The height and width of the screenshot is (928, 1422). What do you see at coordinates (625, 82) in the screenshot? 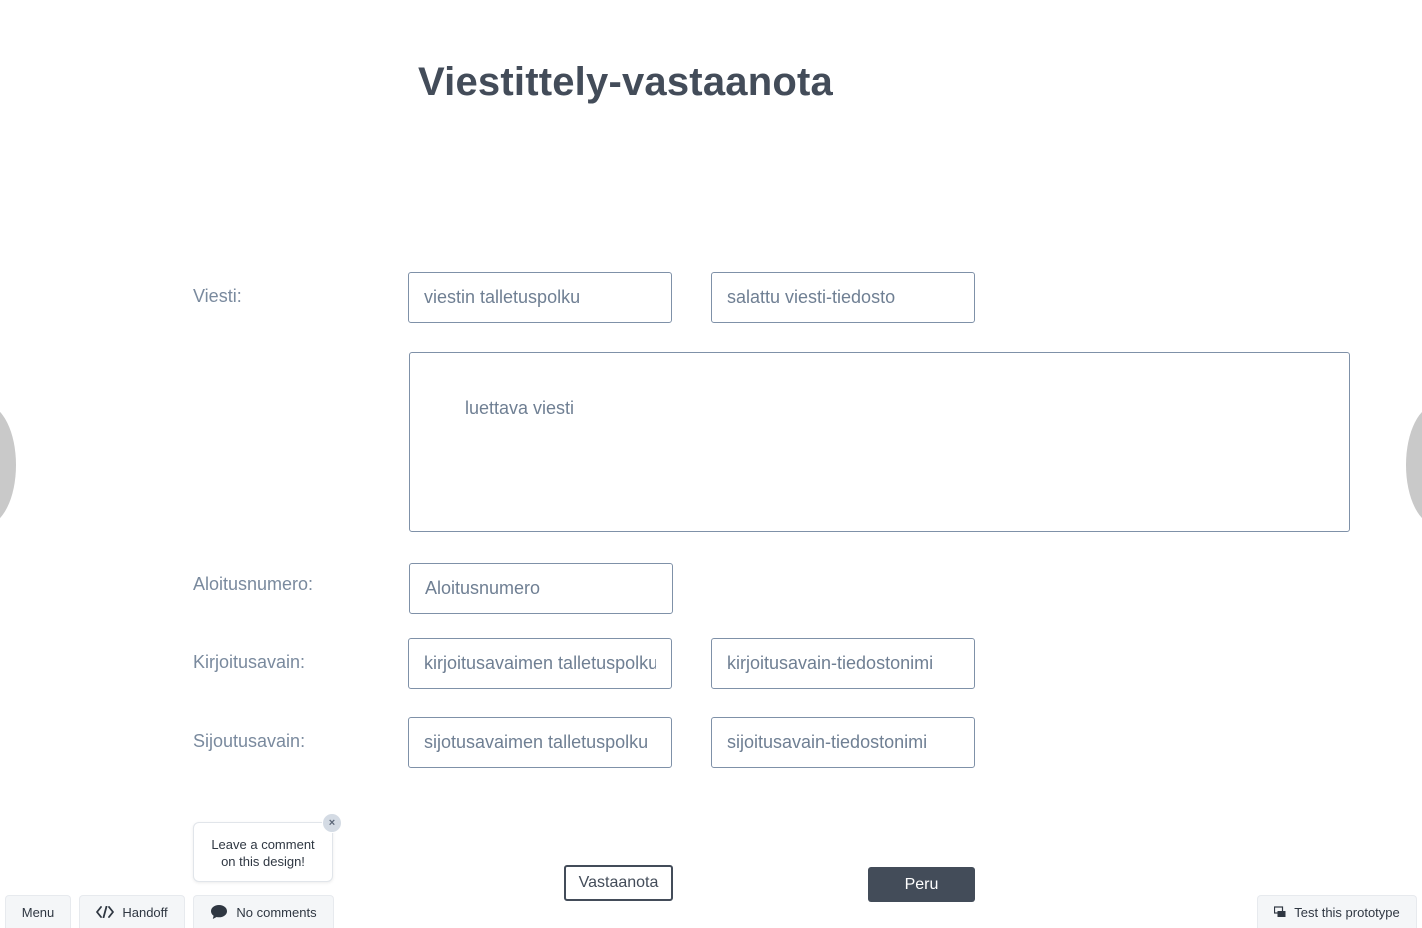
I see `page-title: Viestittely-vastaanota` at bounding box center [625, 82].